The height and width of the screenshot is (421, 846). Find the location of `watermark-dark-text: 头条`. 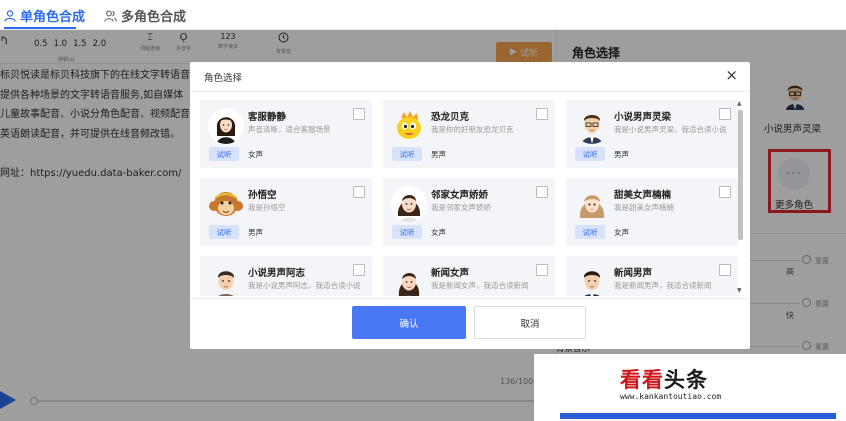

watermark-dark-text: 头条 is located at coordinates (686, 380).